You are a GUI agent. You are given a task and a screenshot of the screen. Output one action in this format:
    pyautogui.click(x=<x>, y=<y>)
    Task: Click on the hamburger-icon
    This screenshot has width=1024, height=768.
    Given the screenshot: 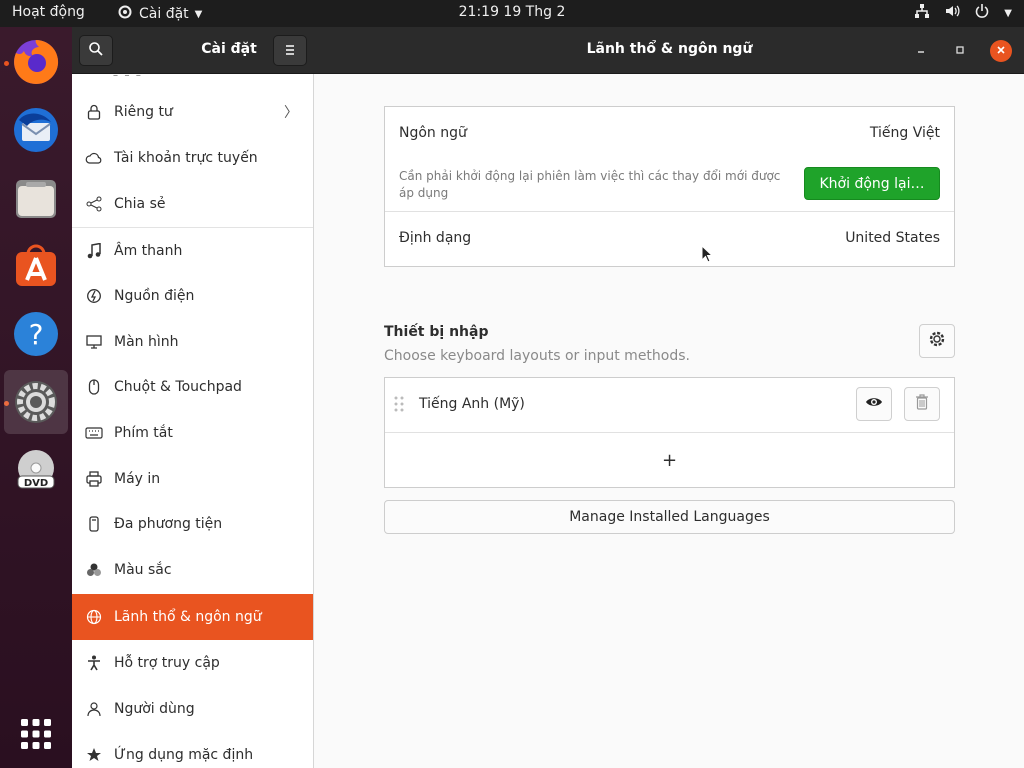 What is the action you would take?
    pyautogui.click(x=290, y=50)
    